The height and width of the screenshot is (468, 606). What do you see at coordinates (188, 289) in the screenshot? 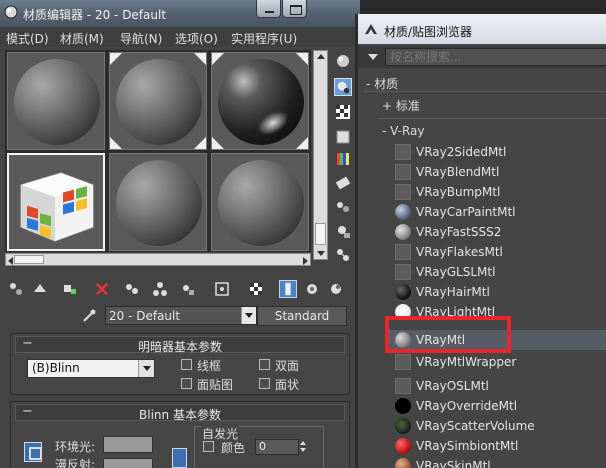
I see `put-to-library-icon` at bounding box center [188, 289].